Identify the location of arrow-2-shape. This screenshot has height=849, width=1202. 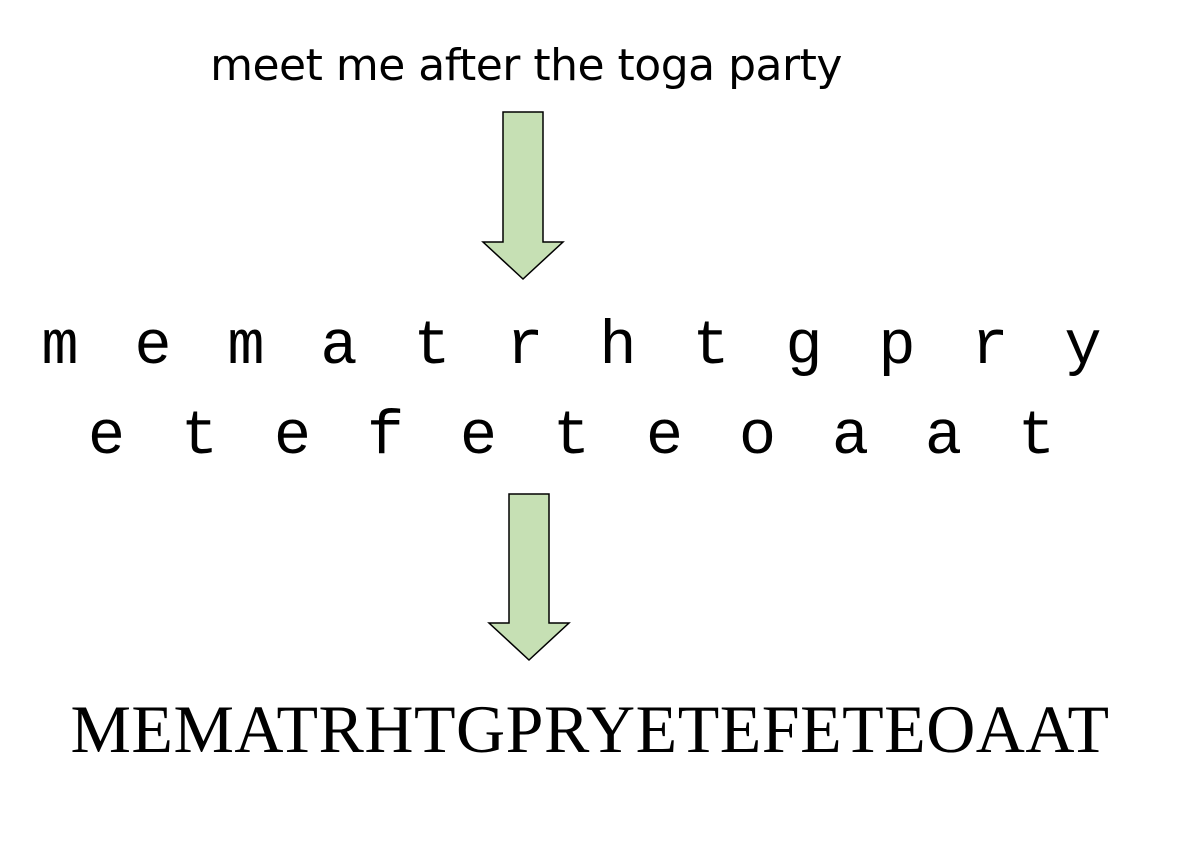
(529, 577).